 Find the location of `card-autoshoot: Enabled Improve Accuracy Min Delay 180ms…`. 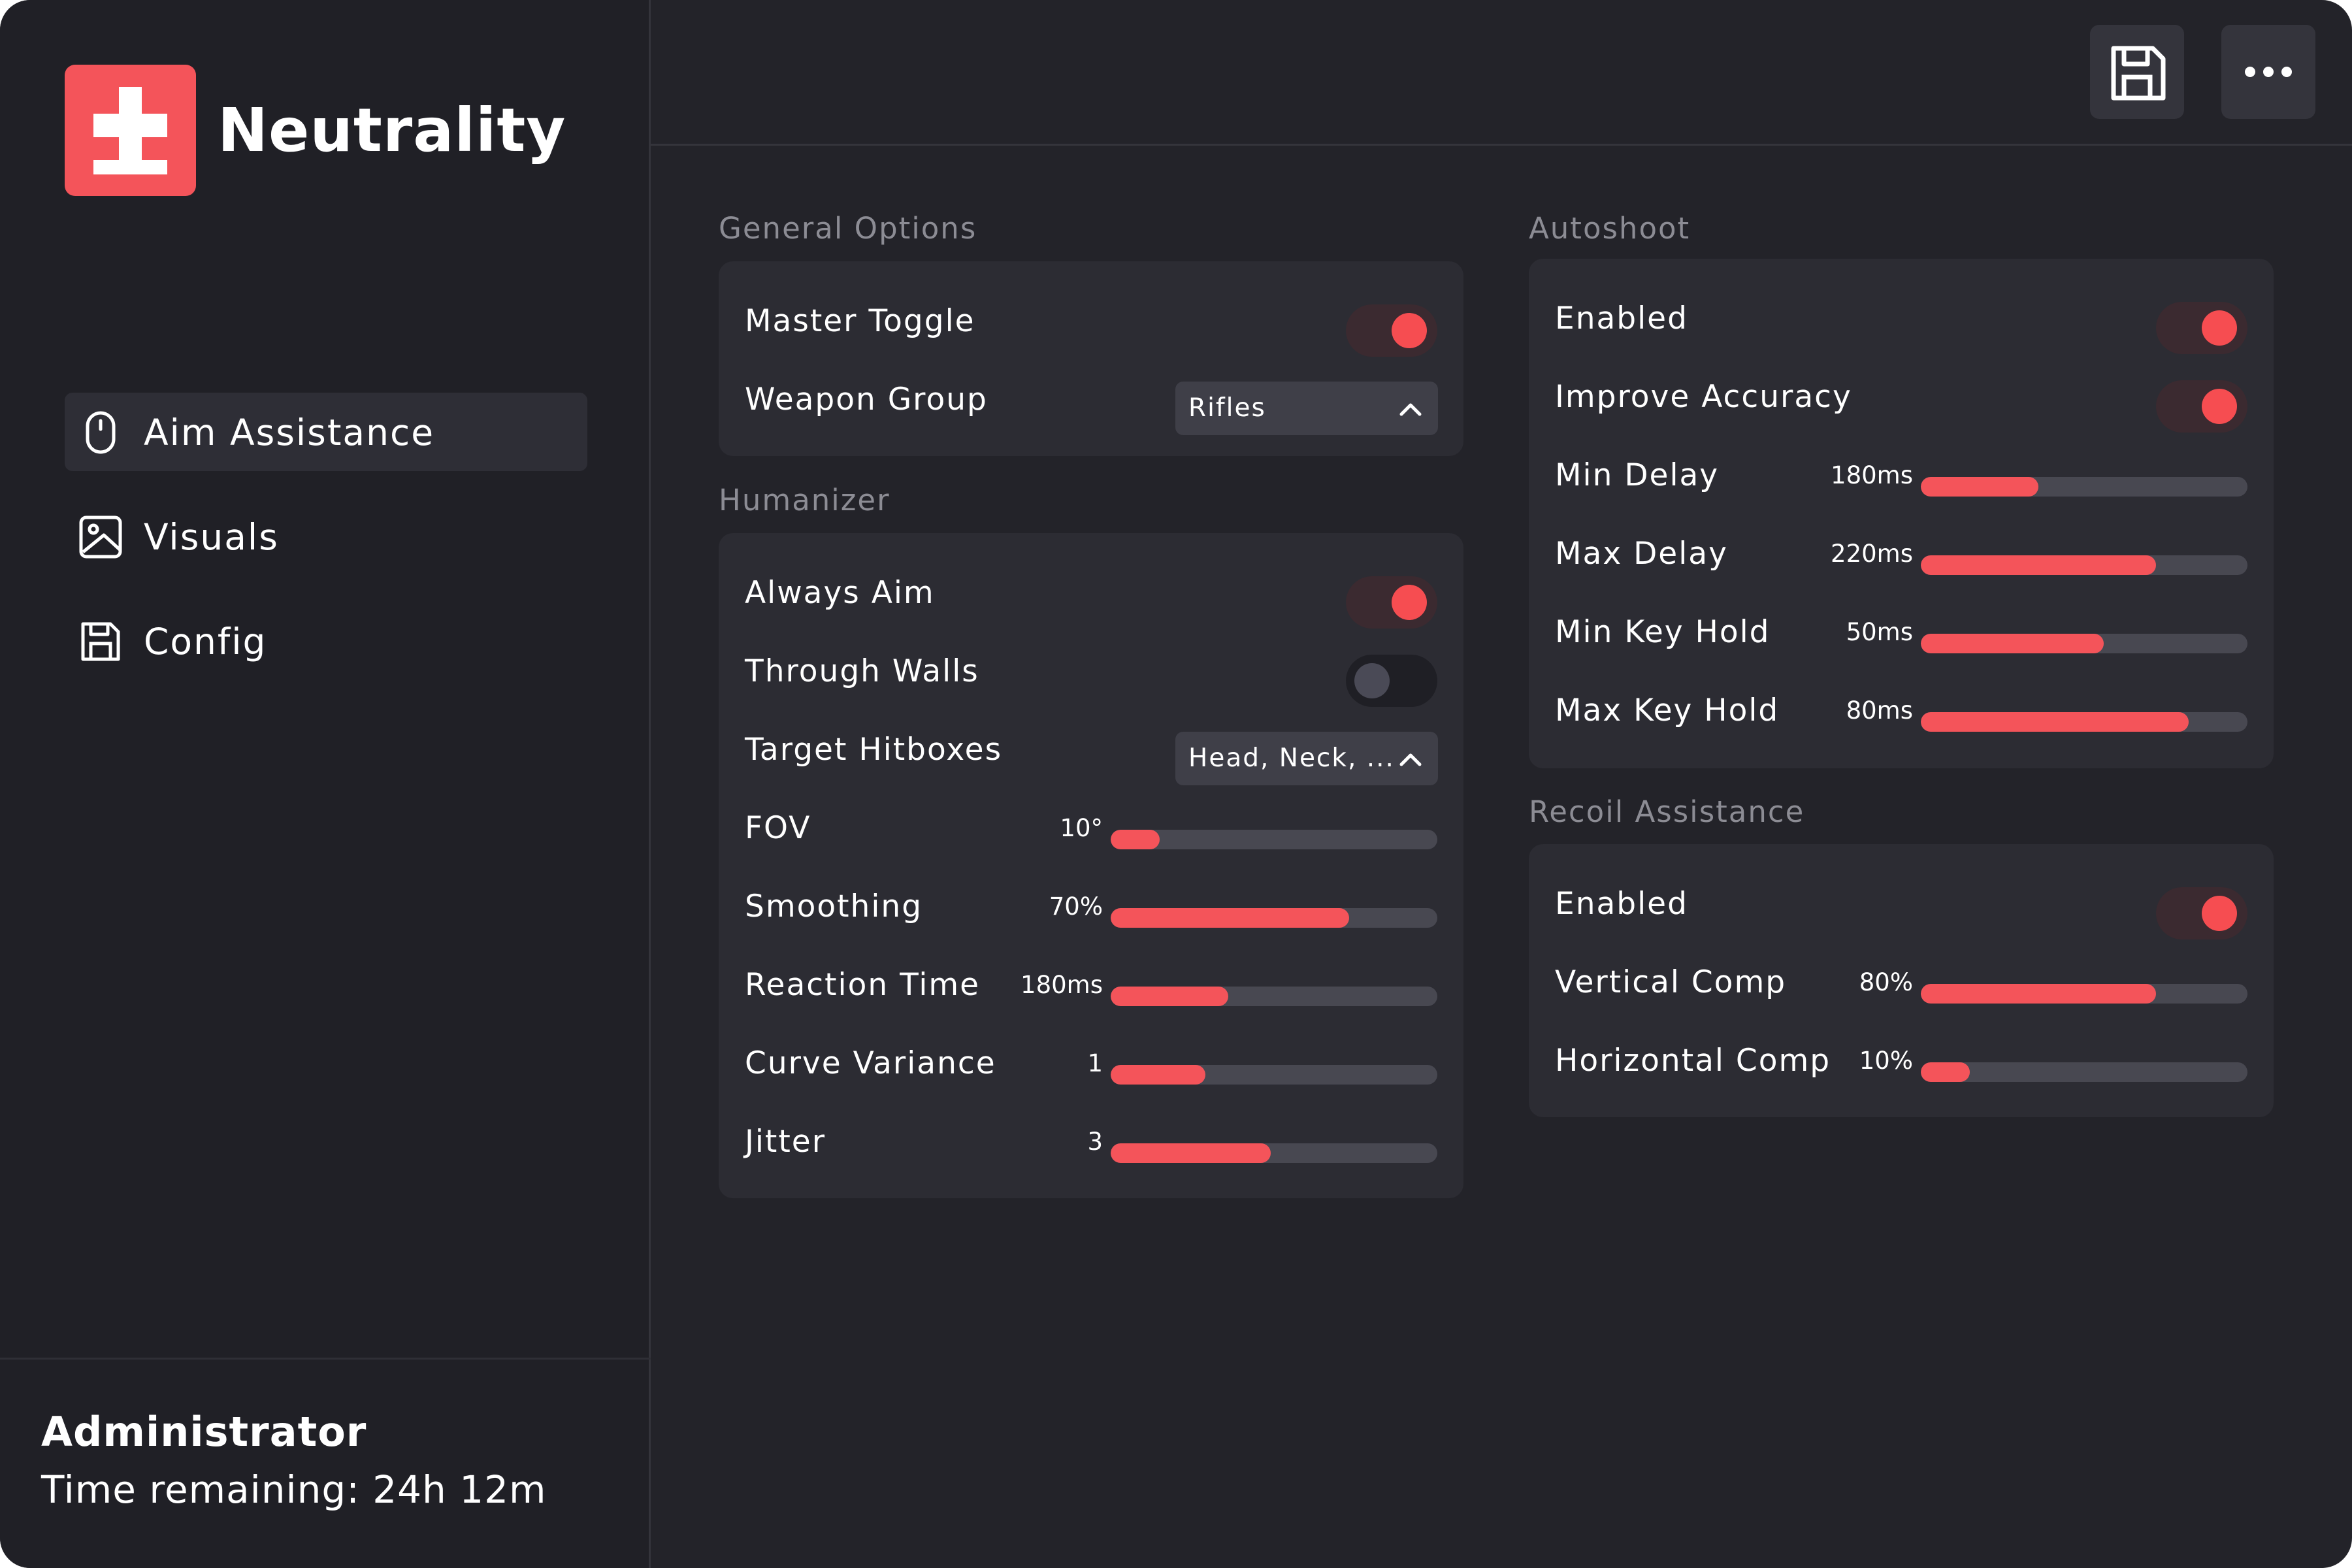

card-autoshoot: Enabled Improve Accuracy Min Delay 180ms… is located at coordinates (1901, 513).